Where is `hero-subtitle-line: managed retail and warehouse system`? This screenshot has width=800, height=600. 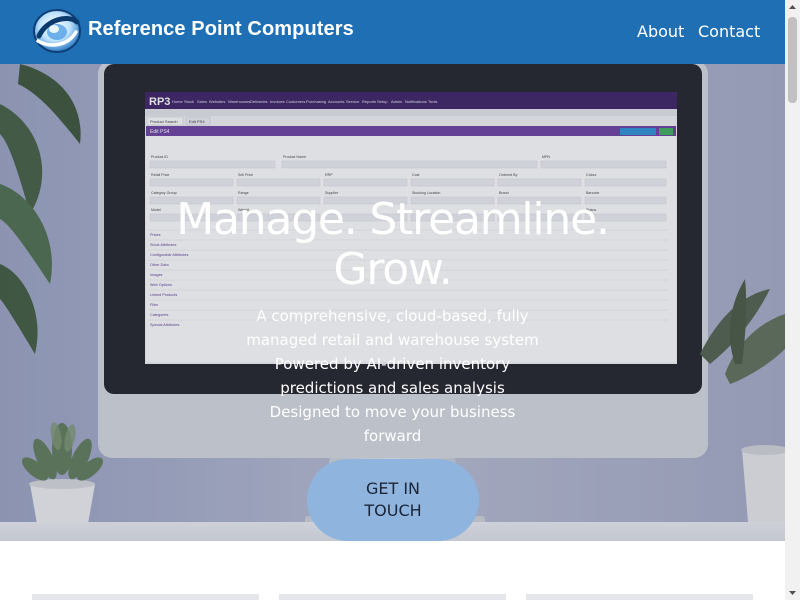
hero-subtitle-line: managed retail and warehouse system is located at coordinates (392, 340).